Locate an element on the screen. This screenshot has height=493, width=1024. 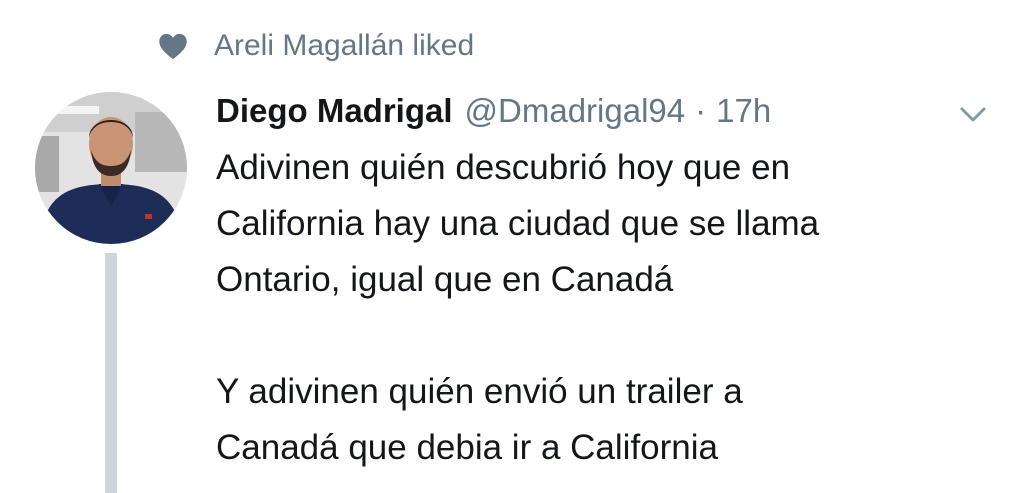
timestamp: 17h is located at coordinates (743, 111).